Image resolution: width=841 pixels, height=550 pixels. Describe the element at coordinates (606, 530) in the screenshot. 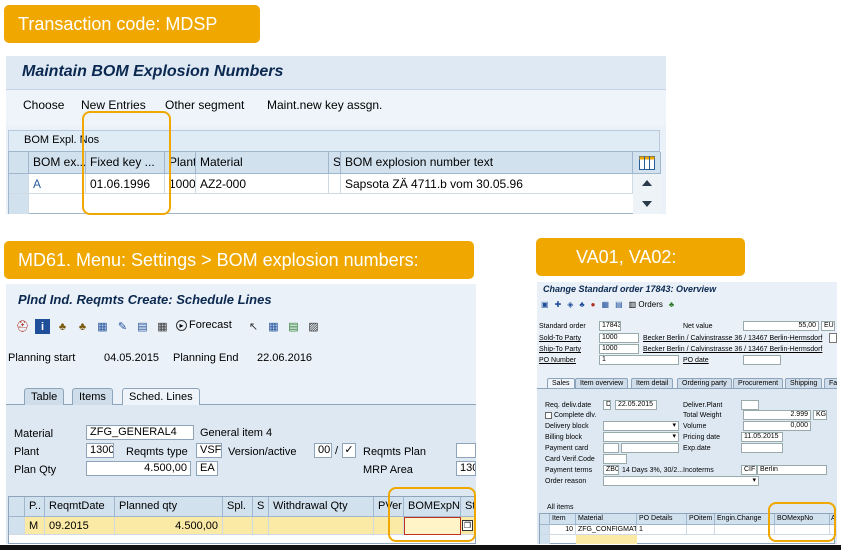

I see `table-cell: ZFG_CONFIGMAT3` at that location.